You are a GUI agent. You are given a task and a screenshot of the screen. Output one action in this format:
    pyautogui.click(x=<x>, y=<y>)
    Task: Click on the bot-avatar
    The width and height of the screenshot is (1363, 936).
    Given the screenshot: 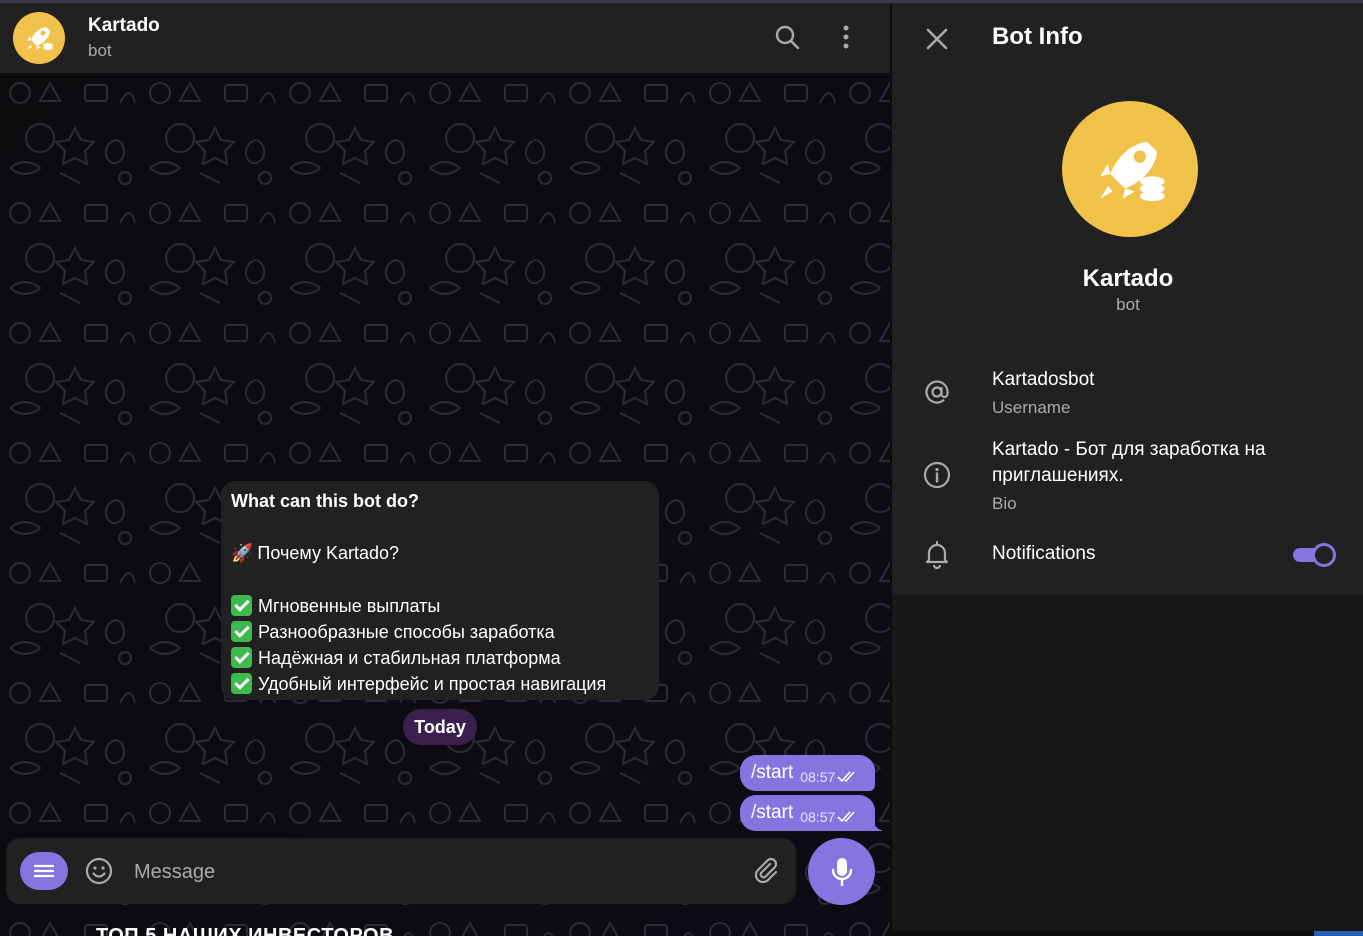 What is the action you would take?
    pyautogui.click(x=39, y=38)
    